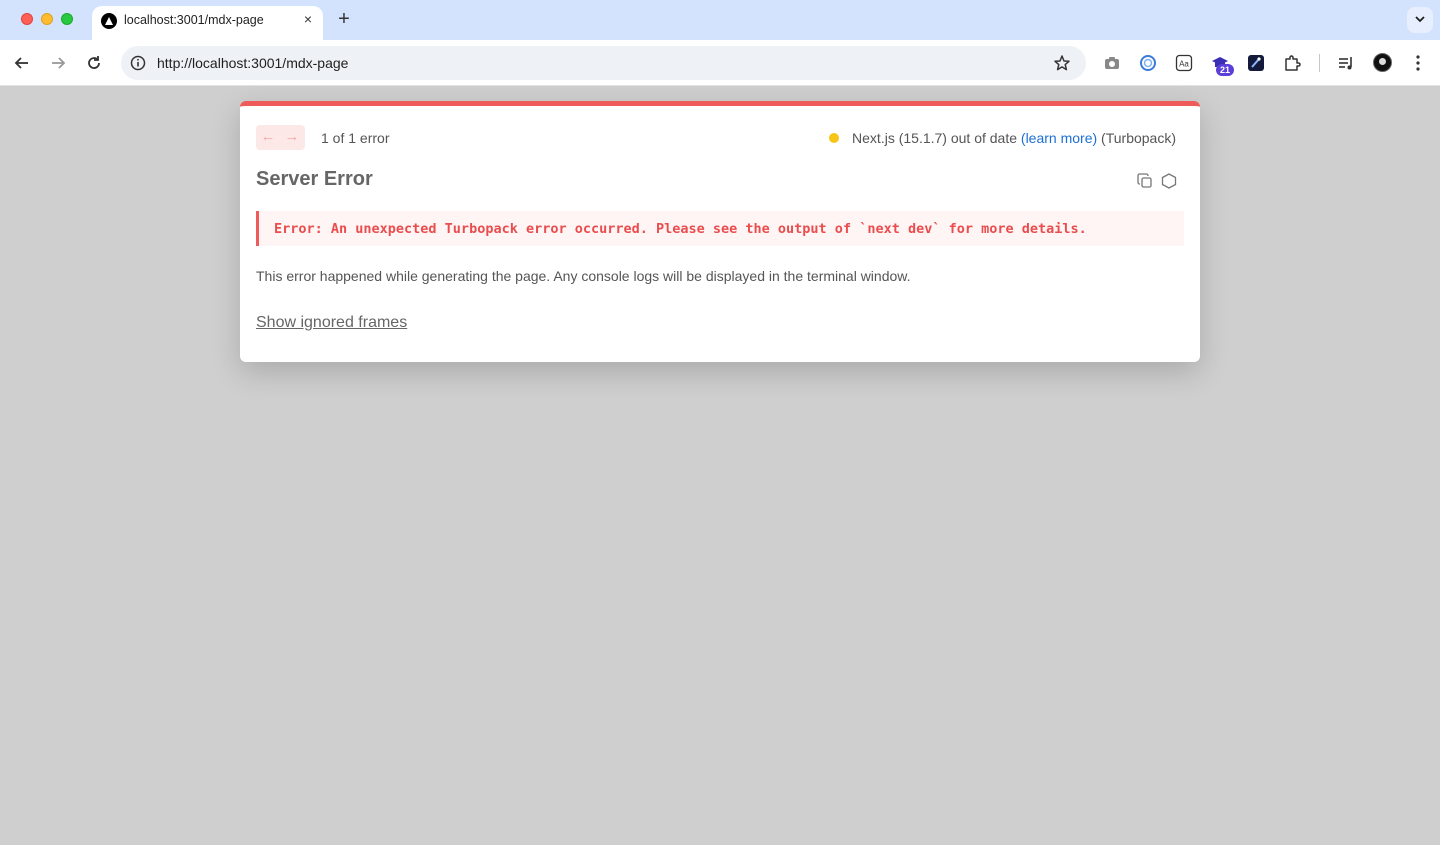 This screenshot has width=1440, height=845. What do you see at coordinates (47, 19) in the screenshot?
I see `minimize-window-button` at bounding box center [47, 19].